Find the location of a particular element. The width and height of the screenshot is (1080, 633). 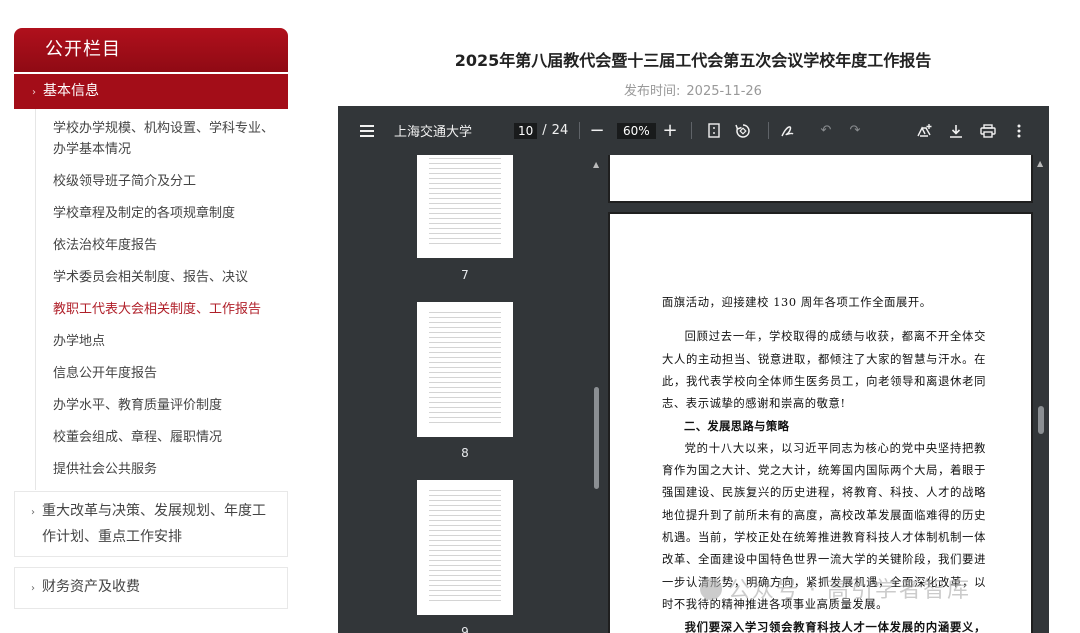

sidebar-section-label: 基本信息 is located at coordinates (71, 91).